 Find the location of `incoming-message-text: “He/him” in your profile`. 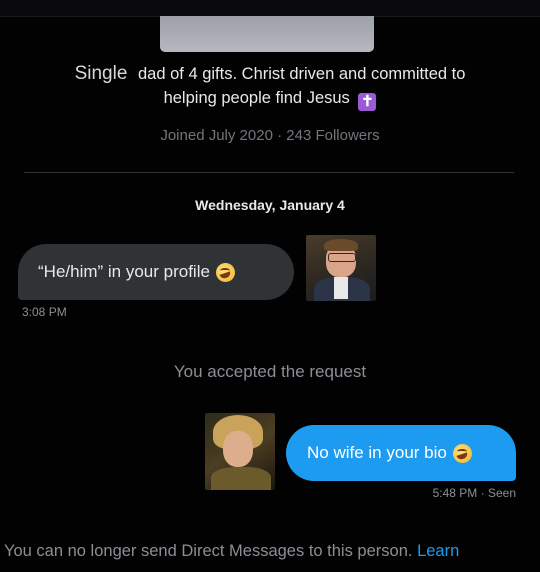

incoming-message-text: “He/him” in your profile is located at coordinates (124, 271).